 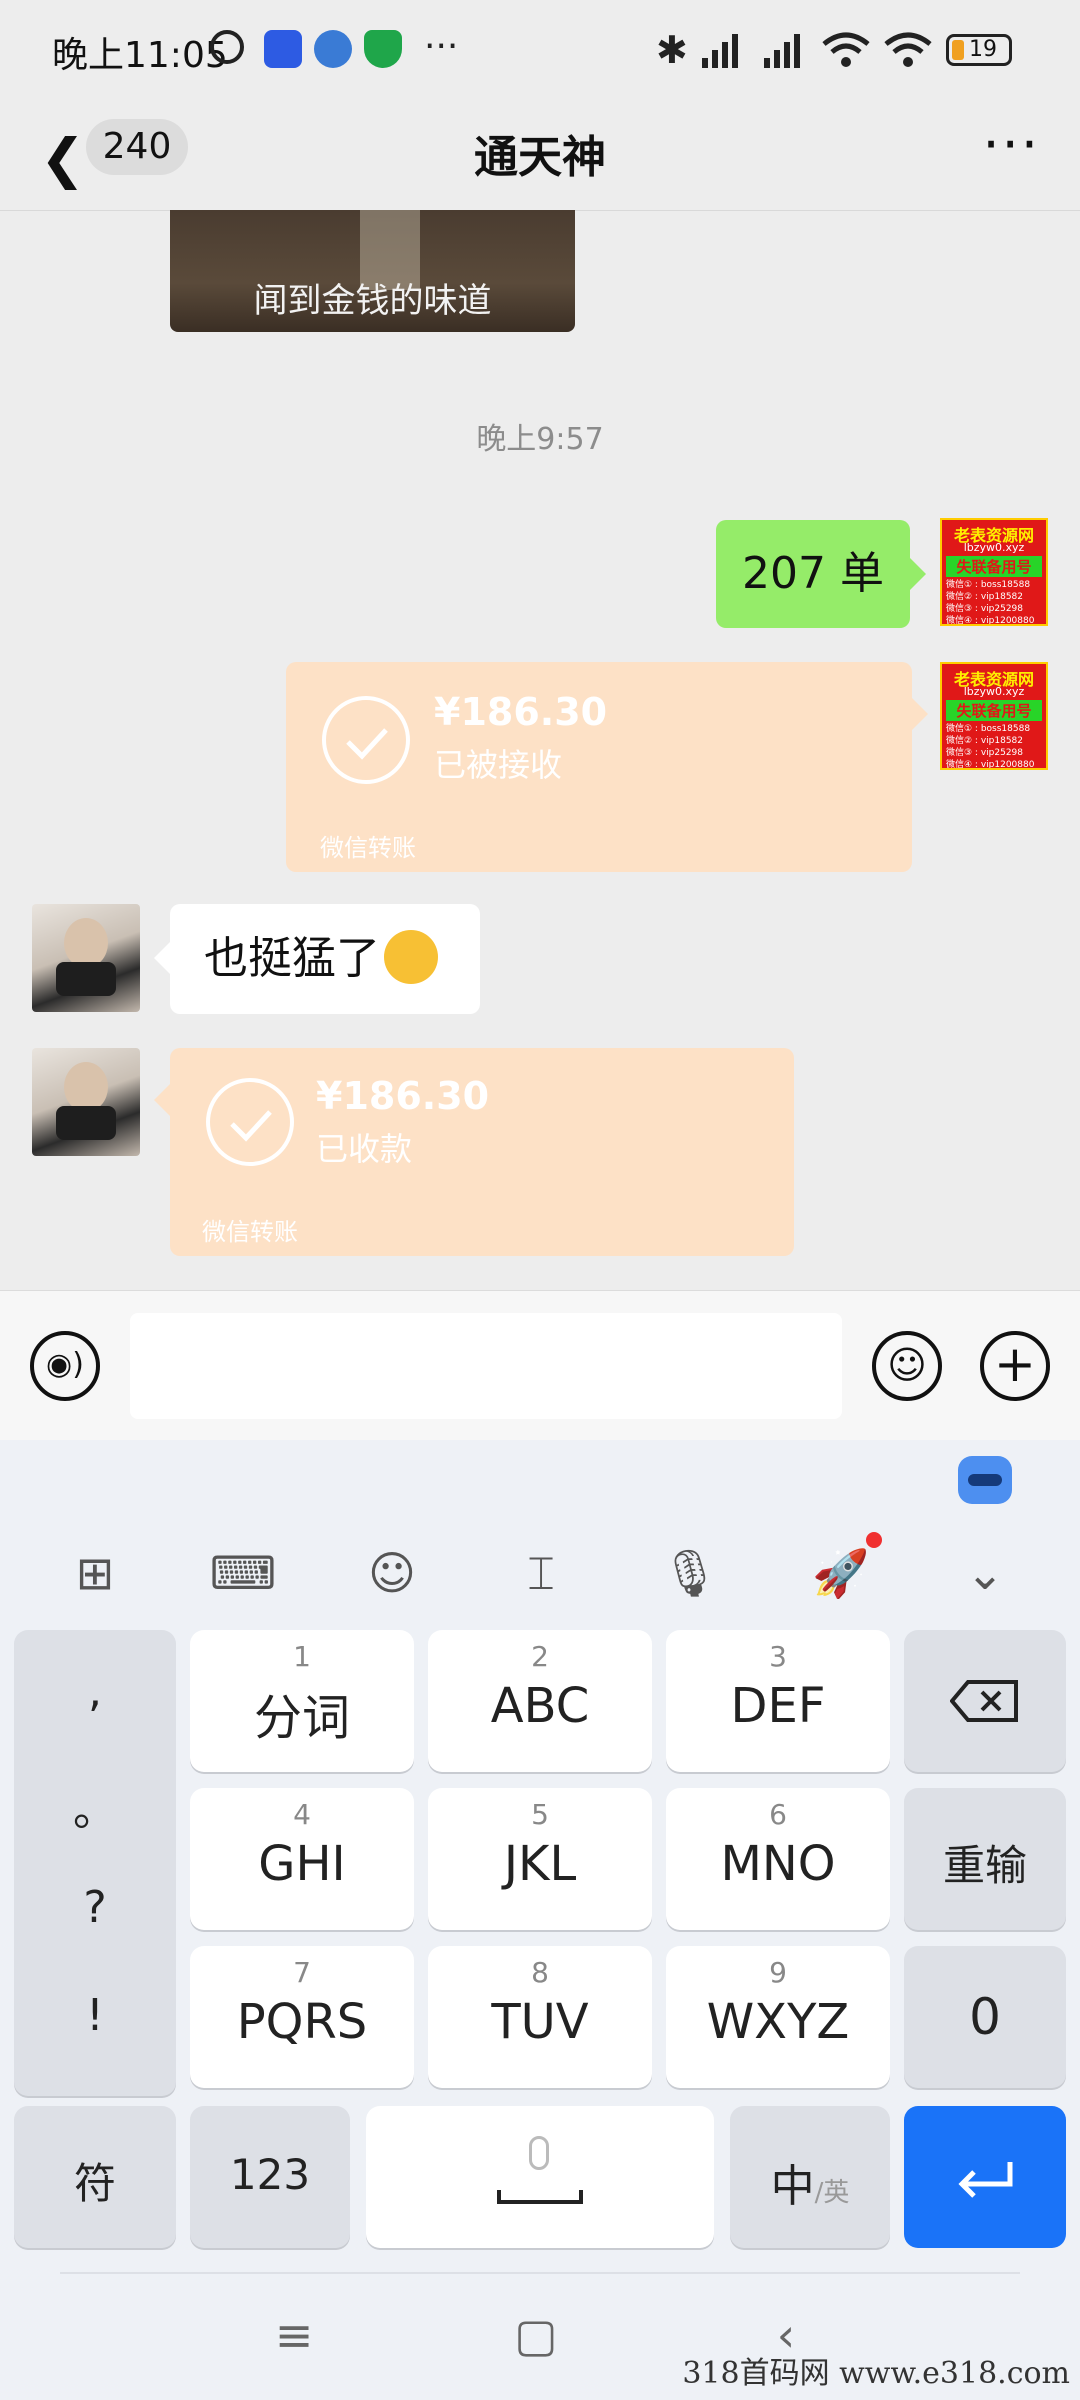 I want to click on transfer-status: 已被接收, so click(x=498, y=765).